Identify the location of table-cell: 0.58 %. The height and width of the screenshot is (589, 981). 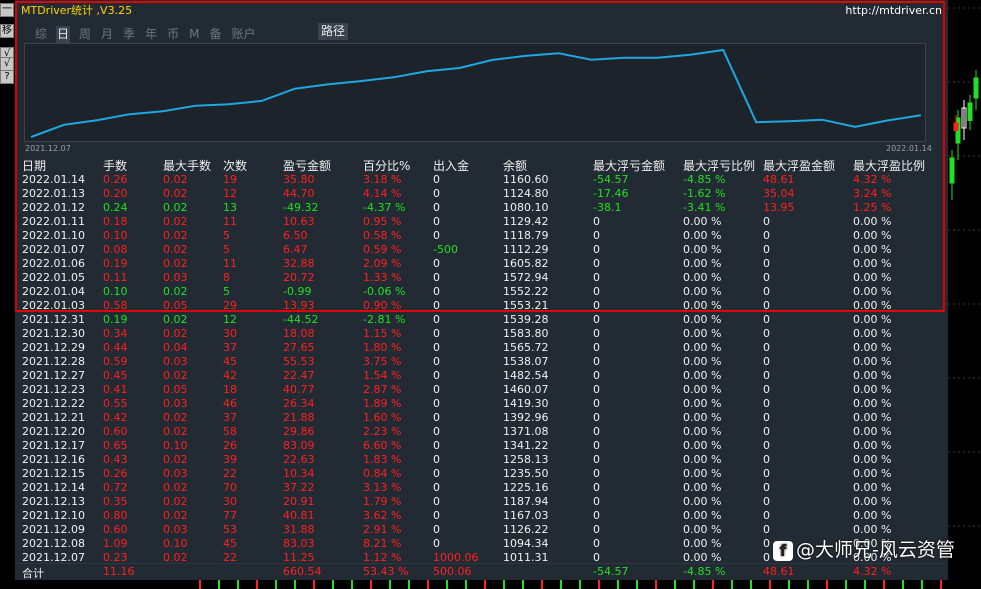
(382, 235).